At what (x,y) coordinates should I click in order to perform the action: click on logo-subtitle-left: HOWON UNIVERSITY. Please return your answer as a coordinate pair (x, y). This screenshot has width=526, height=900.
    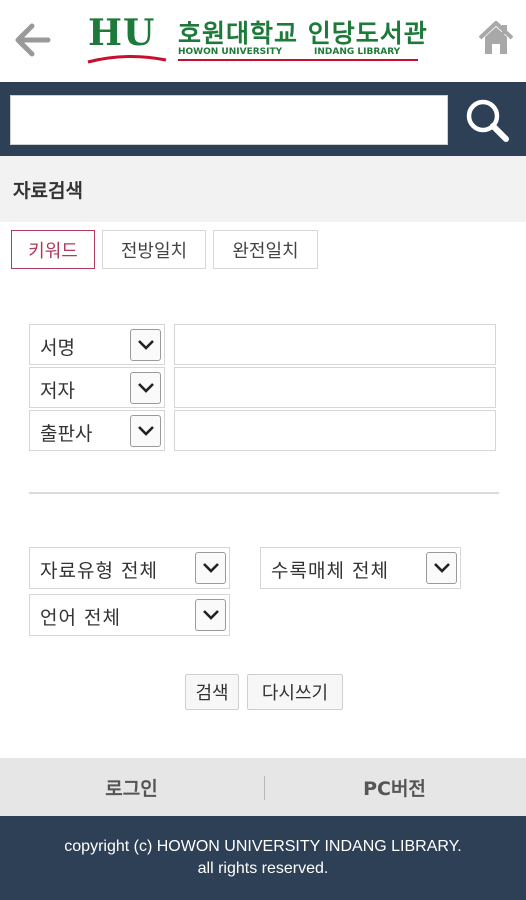
    Looking at the image, I should click on (230, 52).